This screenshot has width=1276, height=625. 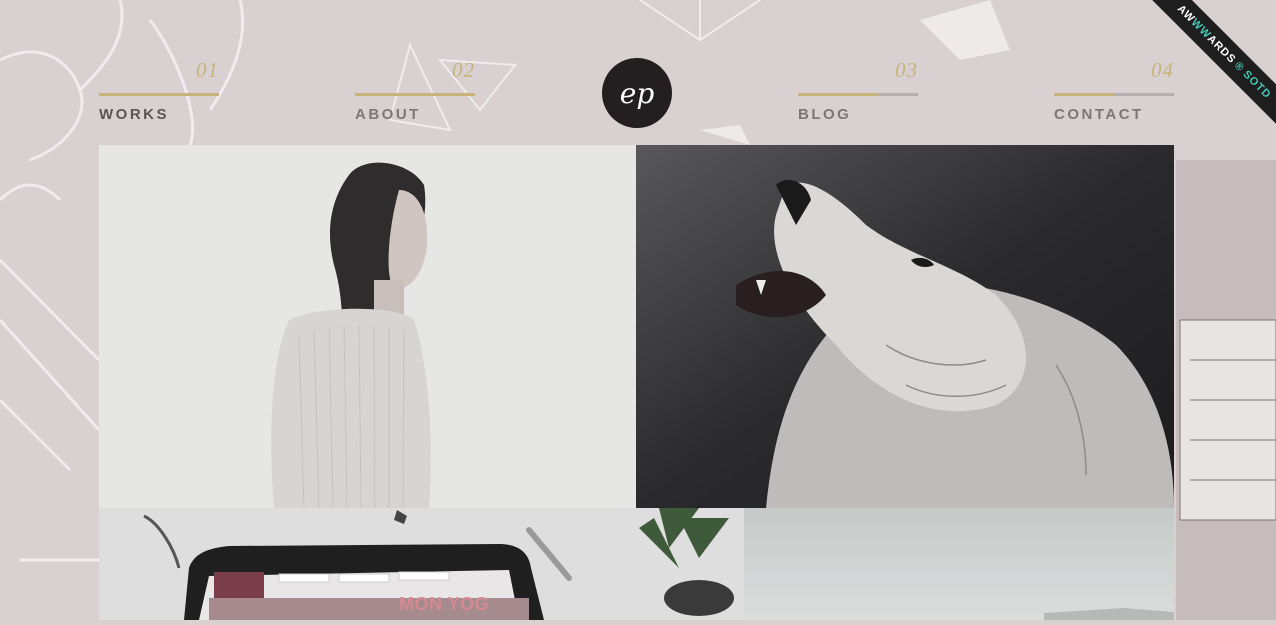 I want to click on nav-works-label: WORKS, so click(x=134, y=114).